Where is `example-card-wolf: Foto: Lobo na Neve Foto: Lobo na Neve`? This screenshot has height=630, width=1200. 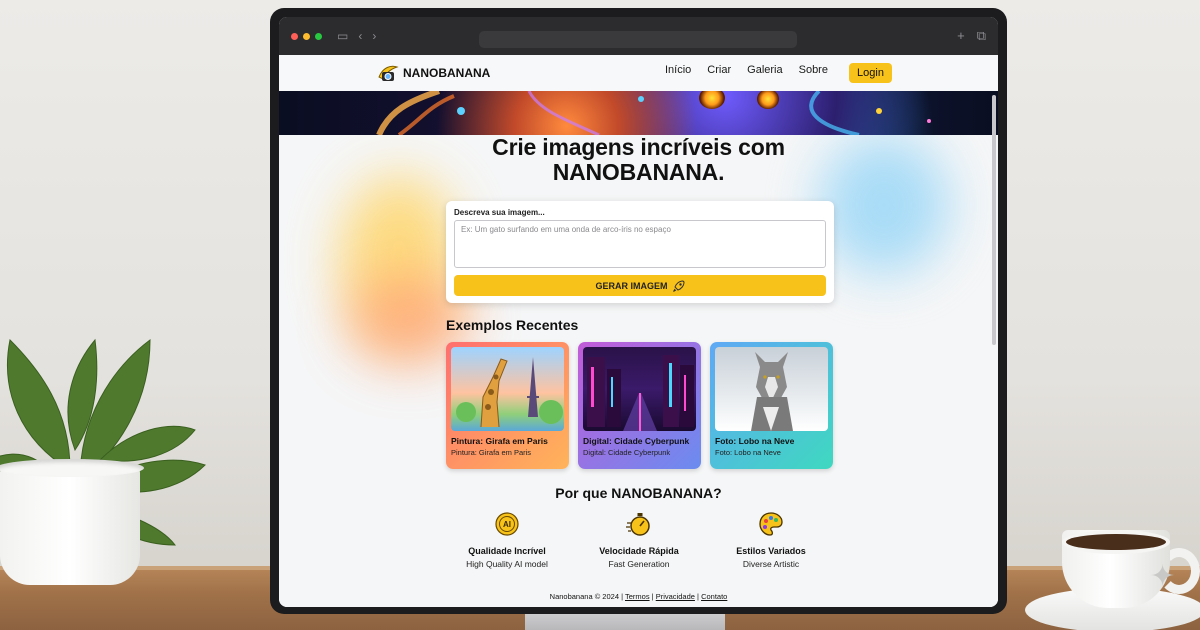 example-card-wolf: Foto: Lobo na Neve Foto: Lobo na Neve is located at coordinates (771, 405).